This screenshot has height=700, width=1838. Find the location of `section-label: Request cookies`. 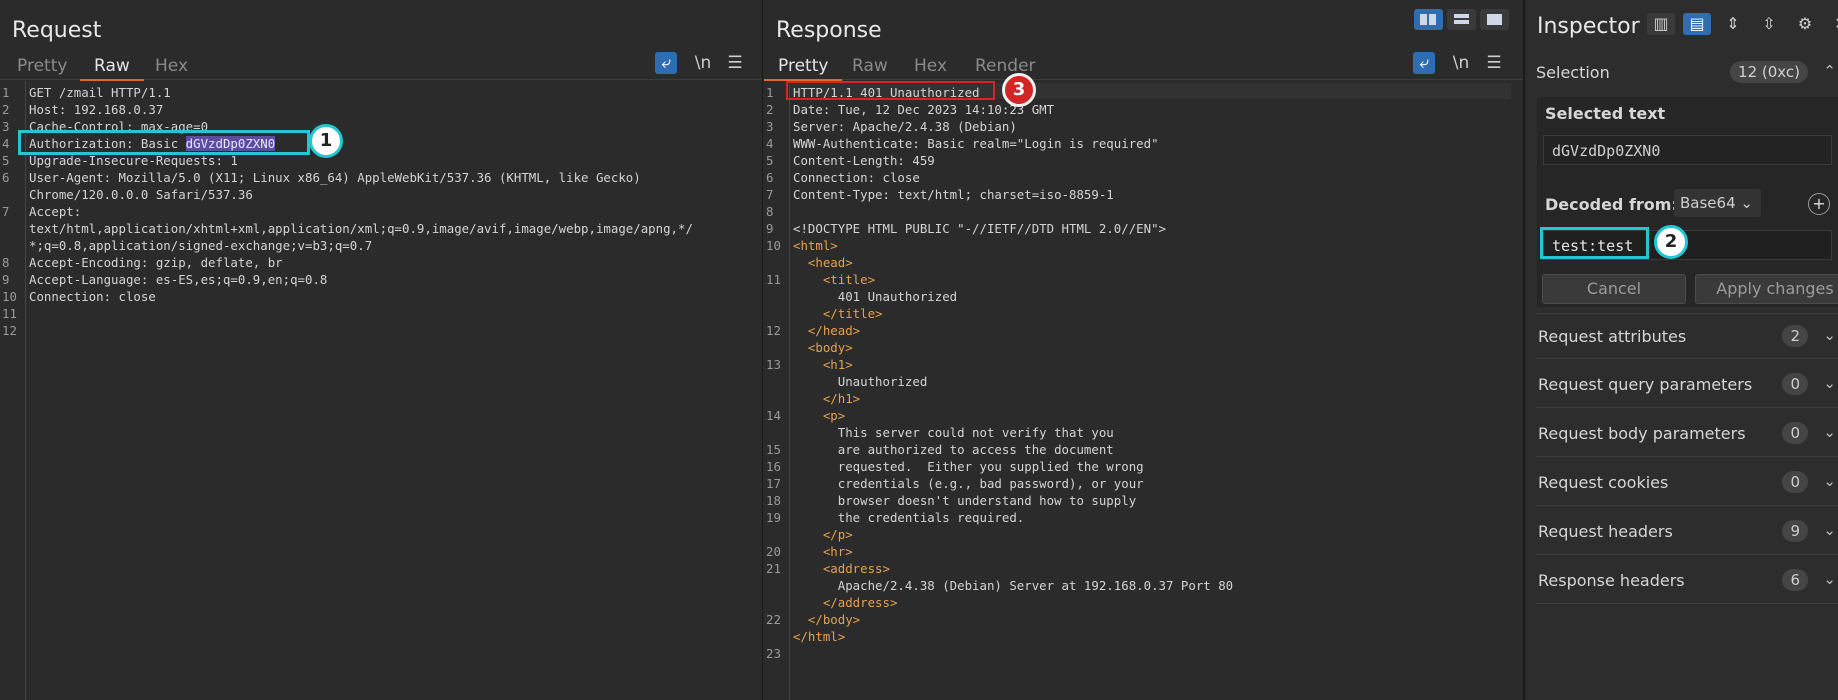

section-label: Request cookies is located at coordinates (1603, 482).